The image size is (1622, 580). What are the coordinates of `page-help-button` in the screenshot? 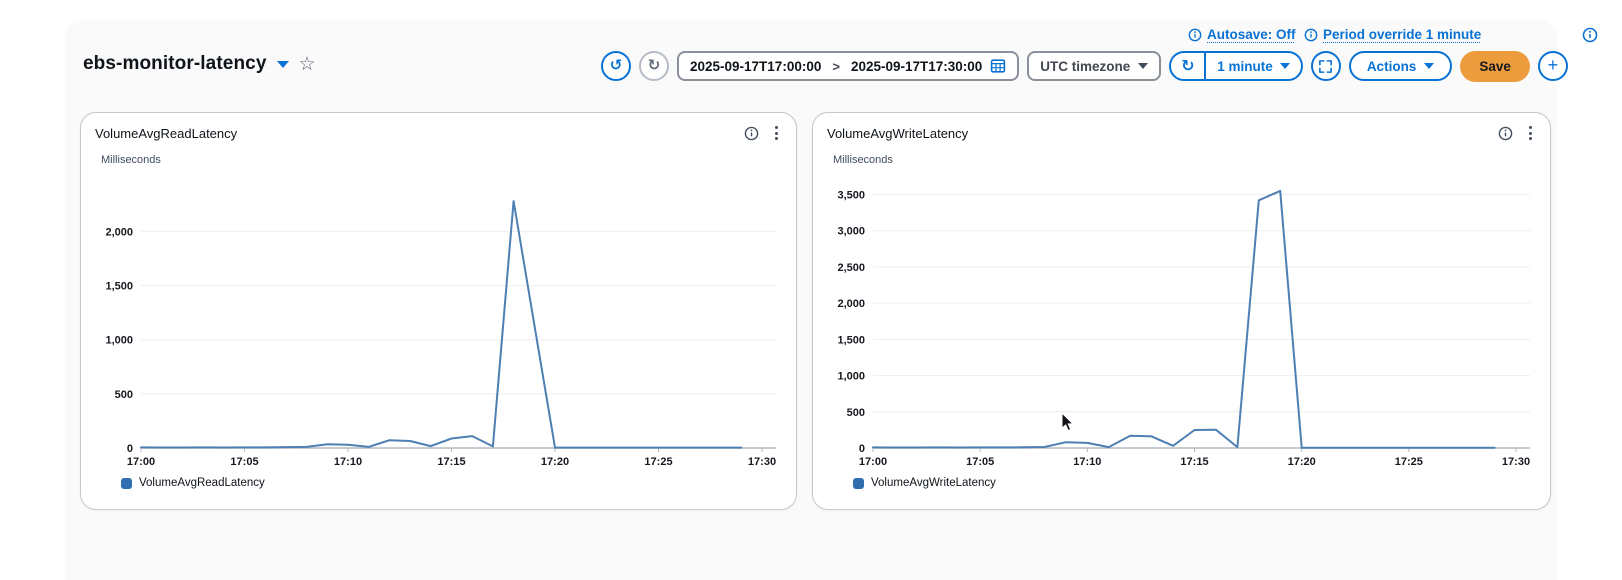 It's located at (1590, 35).